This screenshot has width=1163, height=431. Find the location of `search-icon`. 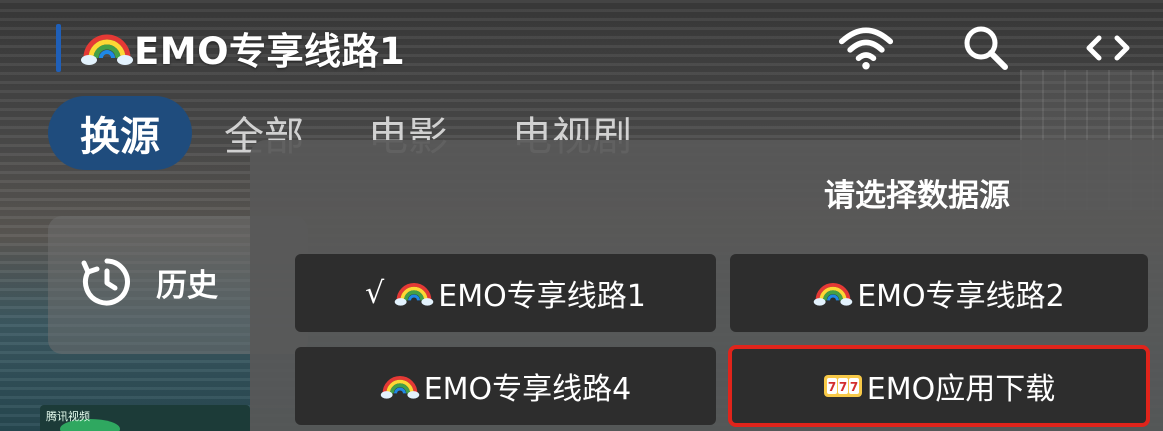

search-icon is located at coordinates (986, 48).